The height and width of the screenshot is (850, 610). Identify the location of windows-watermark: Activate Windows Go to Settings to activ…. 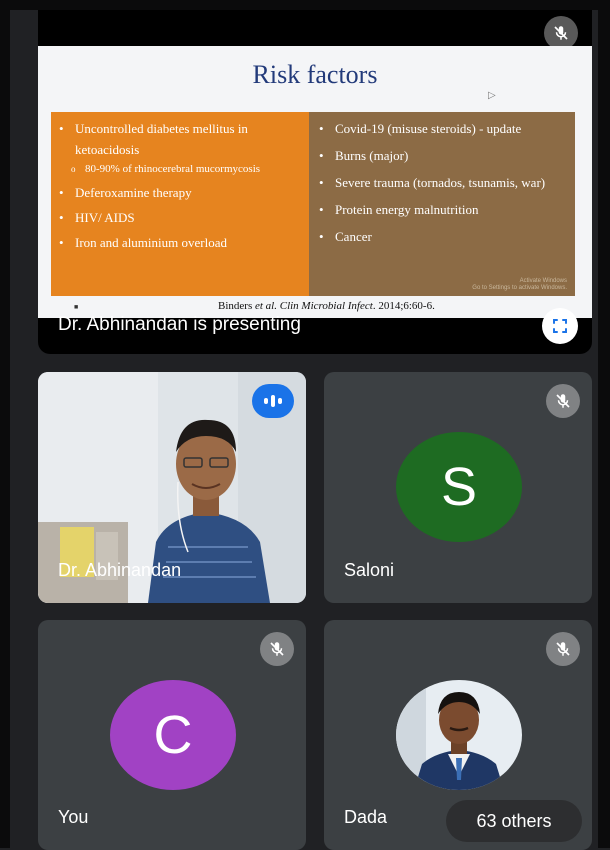
(519, 285).